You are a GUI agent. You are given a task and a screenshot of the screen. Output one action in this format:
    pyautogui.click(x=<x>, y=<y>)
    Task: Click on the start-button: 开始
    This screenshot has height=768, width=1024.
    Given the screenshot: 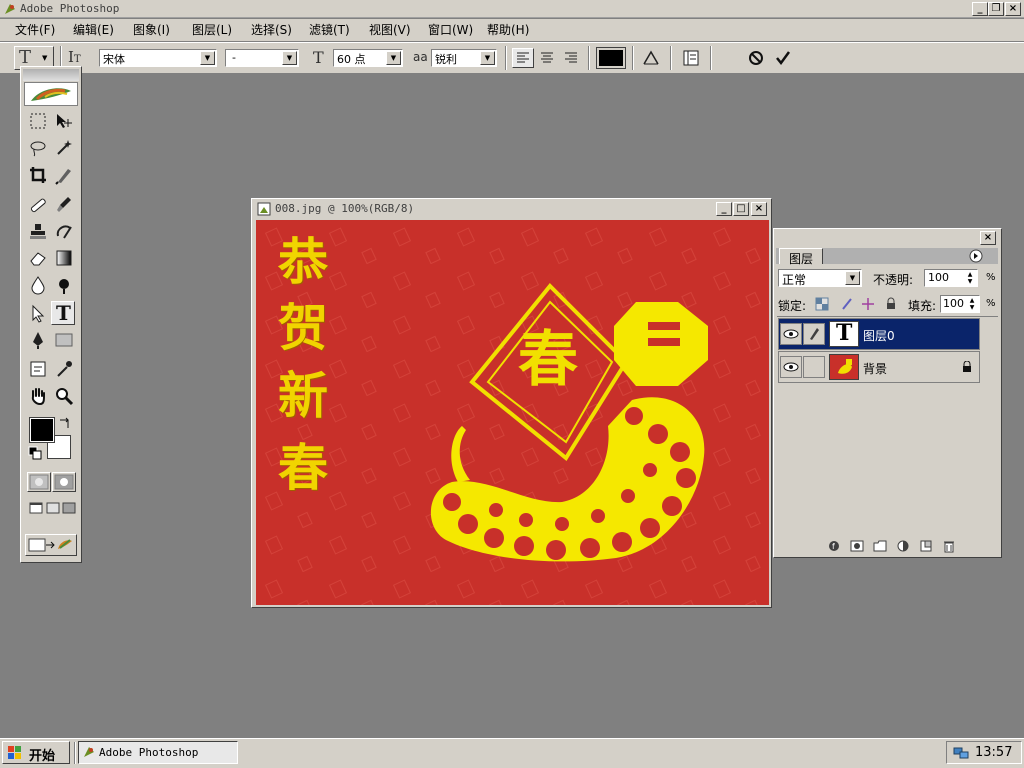 What is the action you would take?
    pyautogui.click(x=36, y=752)
    